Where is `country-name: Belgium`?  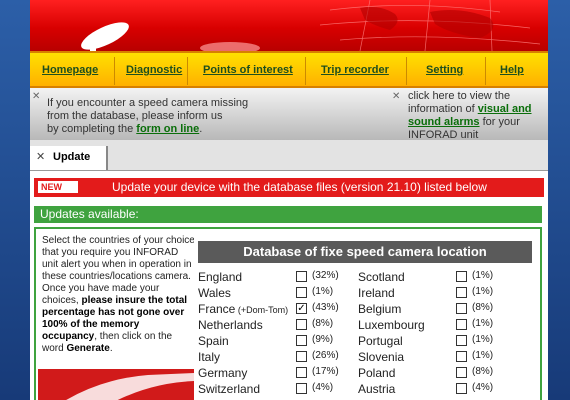
country-name: Belgium is located at coordinates (380, 309).